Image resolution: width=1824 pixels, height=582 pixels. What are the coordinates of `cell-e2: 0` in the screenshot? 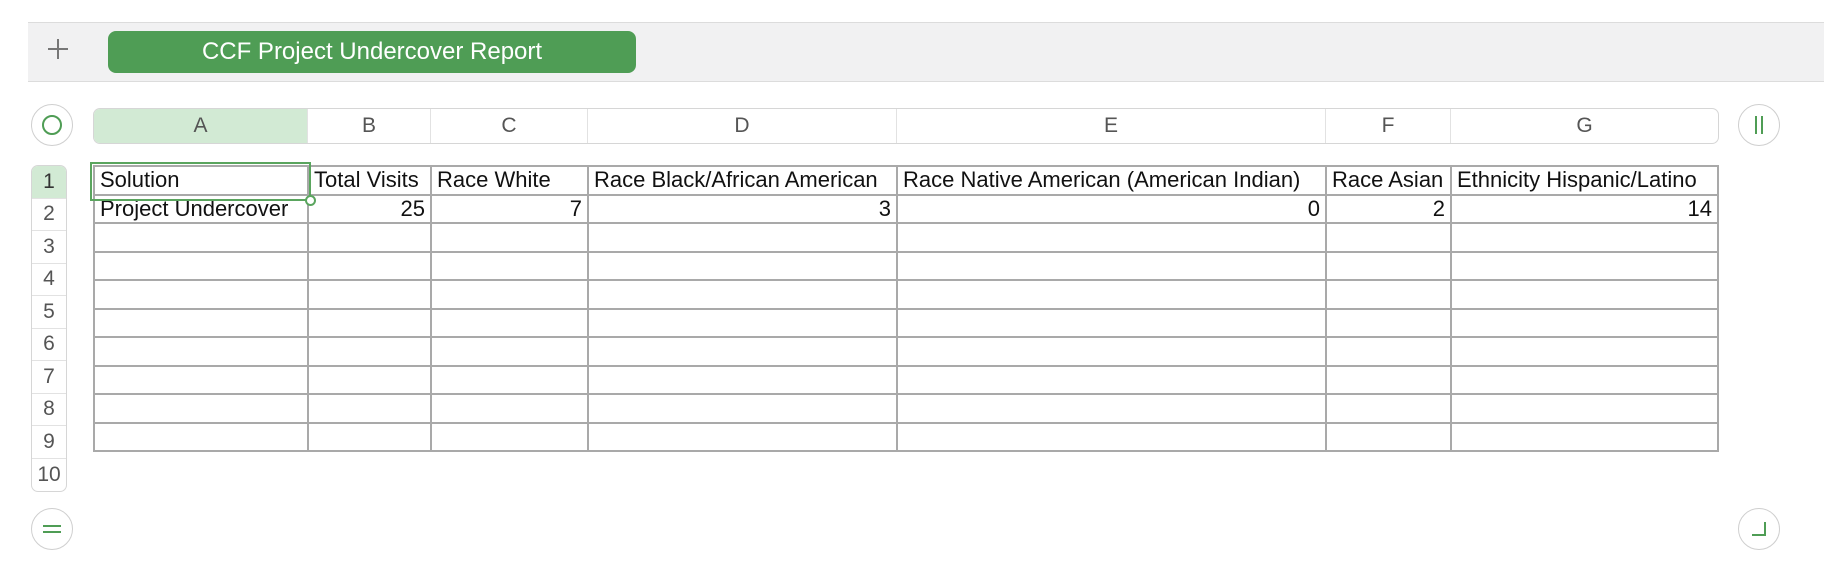 It's located at (1111, 208).